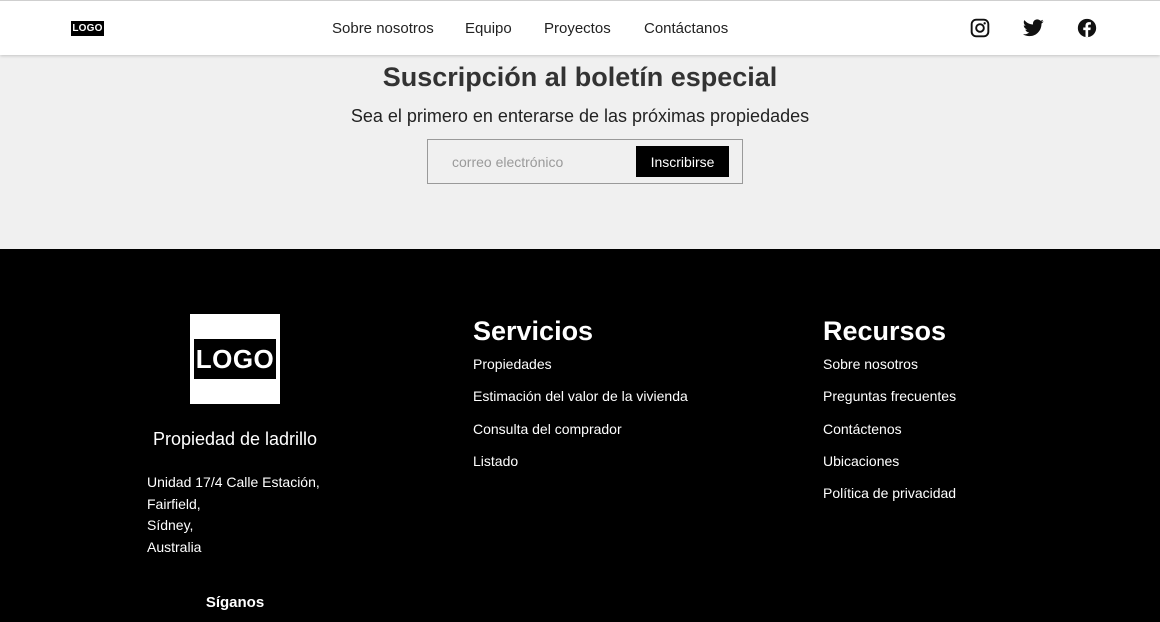 The width and height of the screenshot is (1160, 622). I want to click on resources-link-locations: Ubicaciones, so click(889, 461).